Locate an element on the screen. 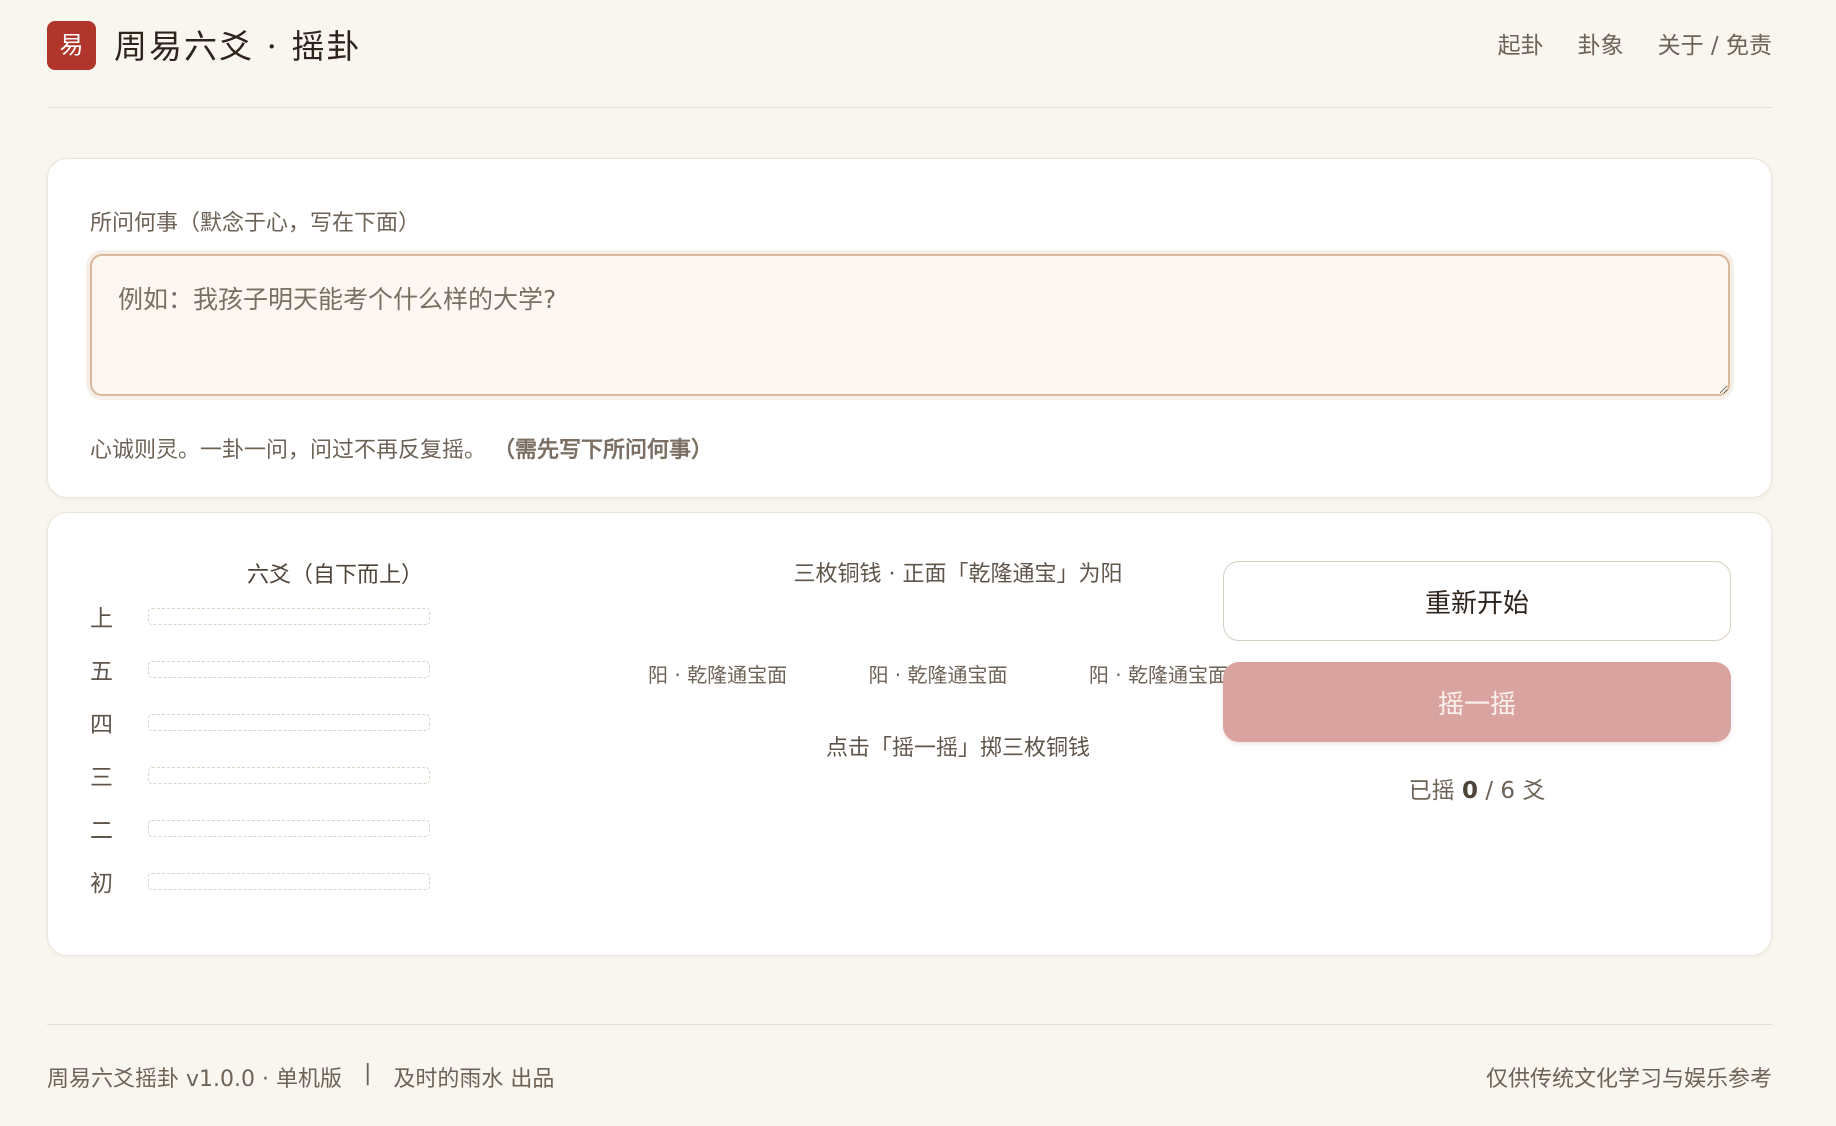 The image size is (1836, 1126). coins-row: 阳 · 乾隆通宝面 阳 · 乾隆通宝面 阳 · 乾隆通宝面 is located at coordinates (938, 673).